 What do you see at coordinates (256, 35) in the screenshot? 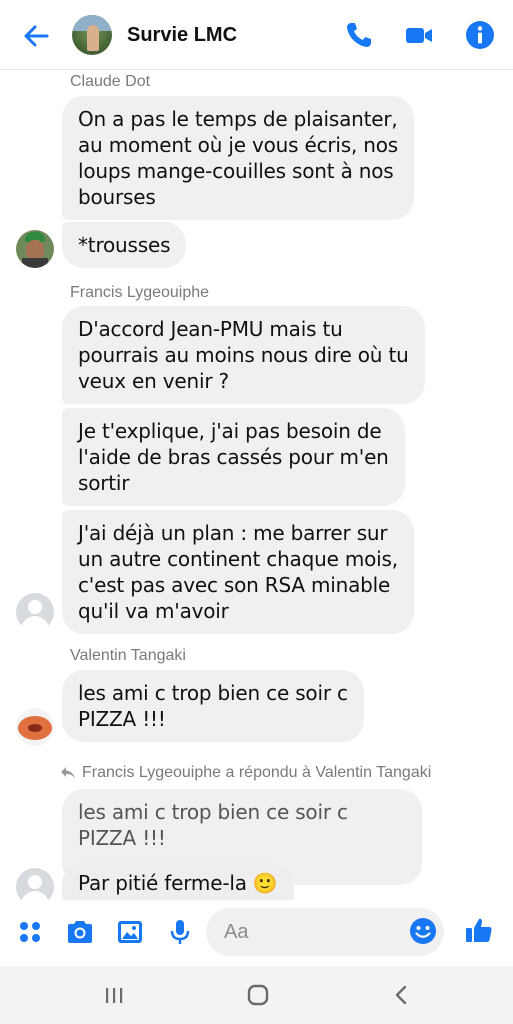
I see `chat-header: Survie LMC` at bounding box center [256, 35].